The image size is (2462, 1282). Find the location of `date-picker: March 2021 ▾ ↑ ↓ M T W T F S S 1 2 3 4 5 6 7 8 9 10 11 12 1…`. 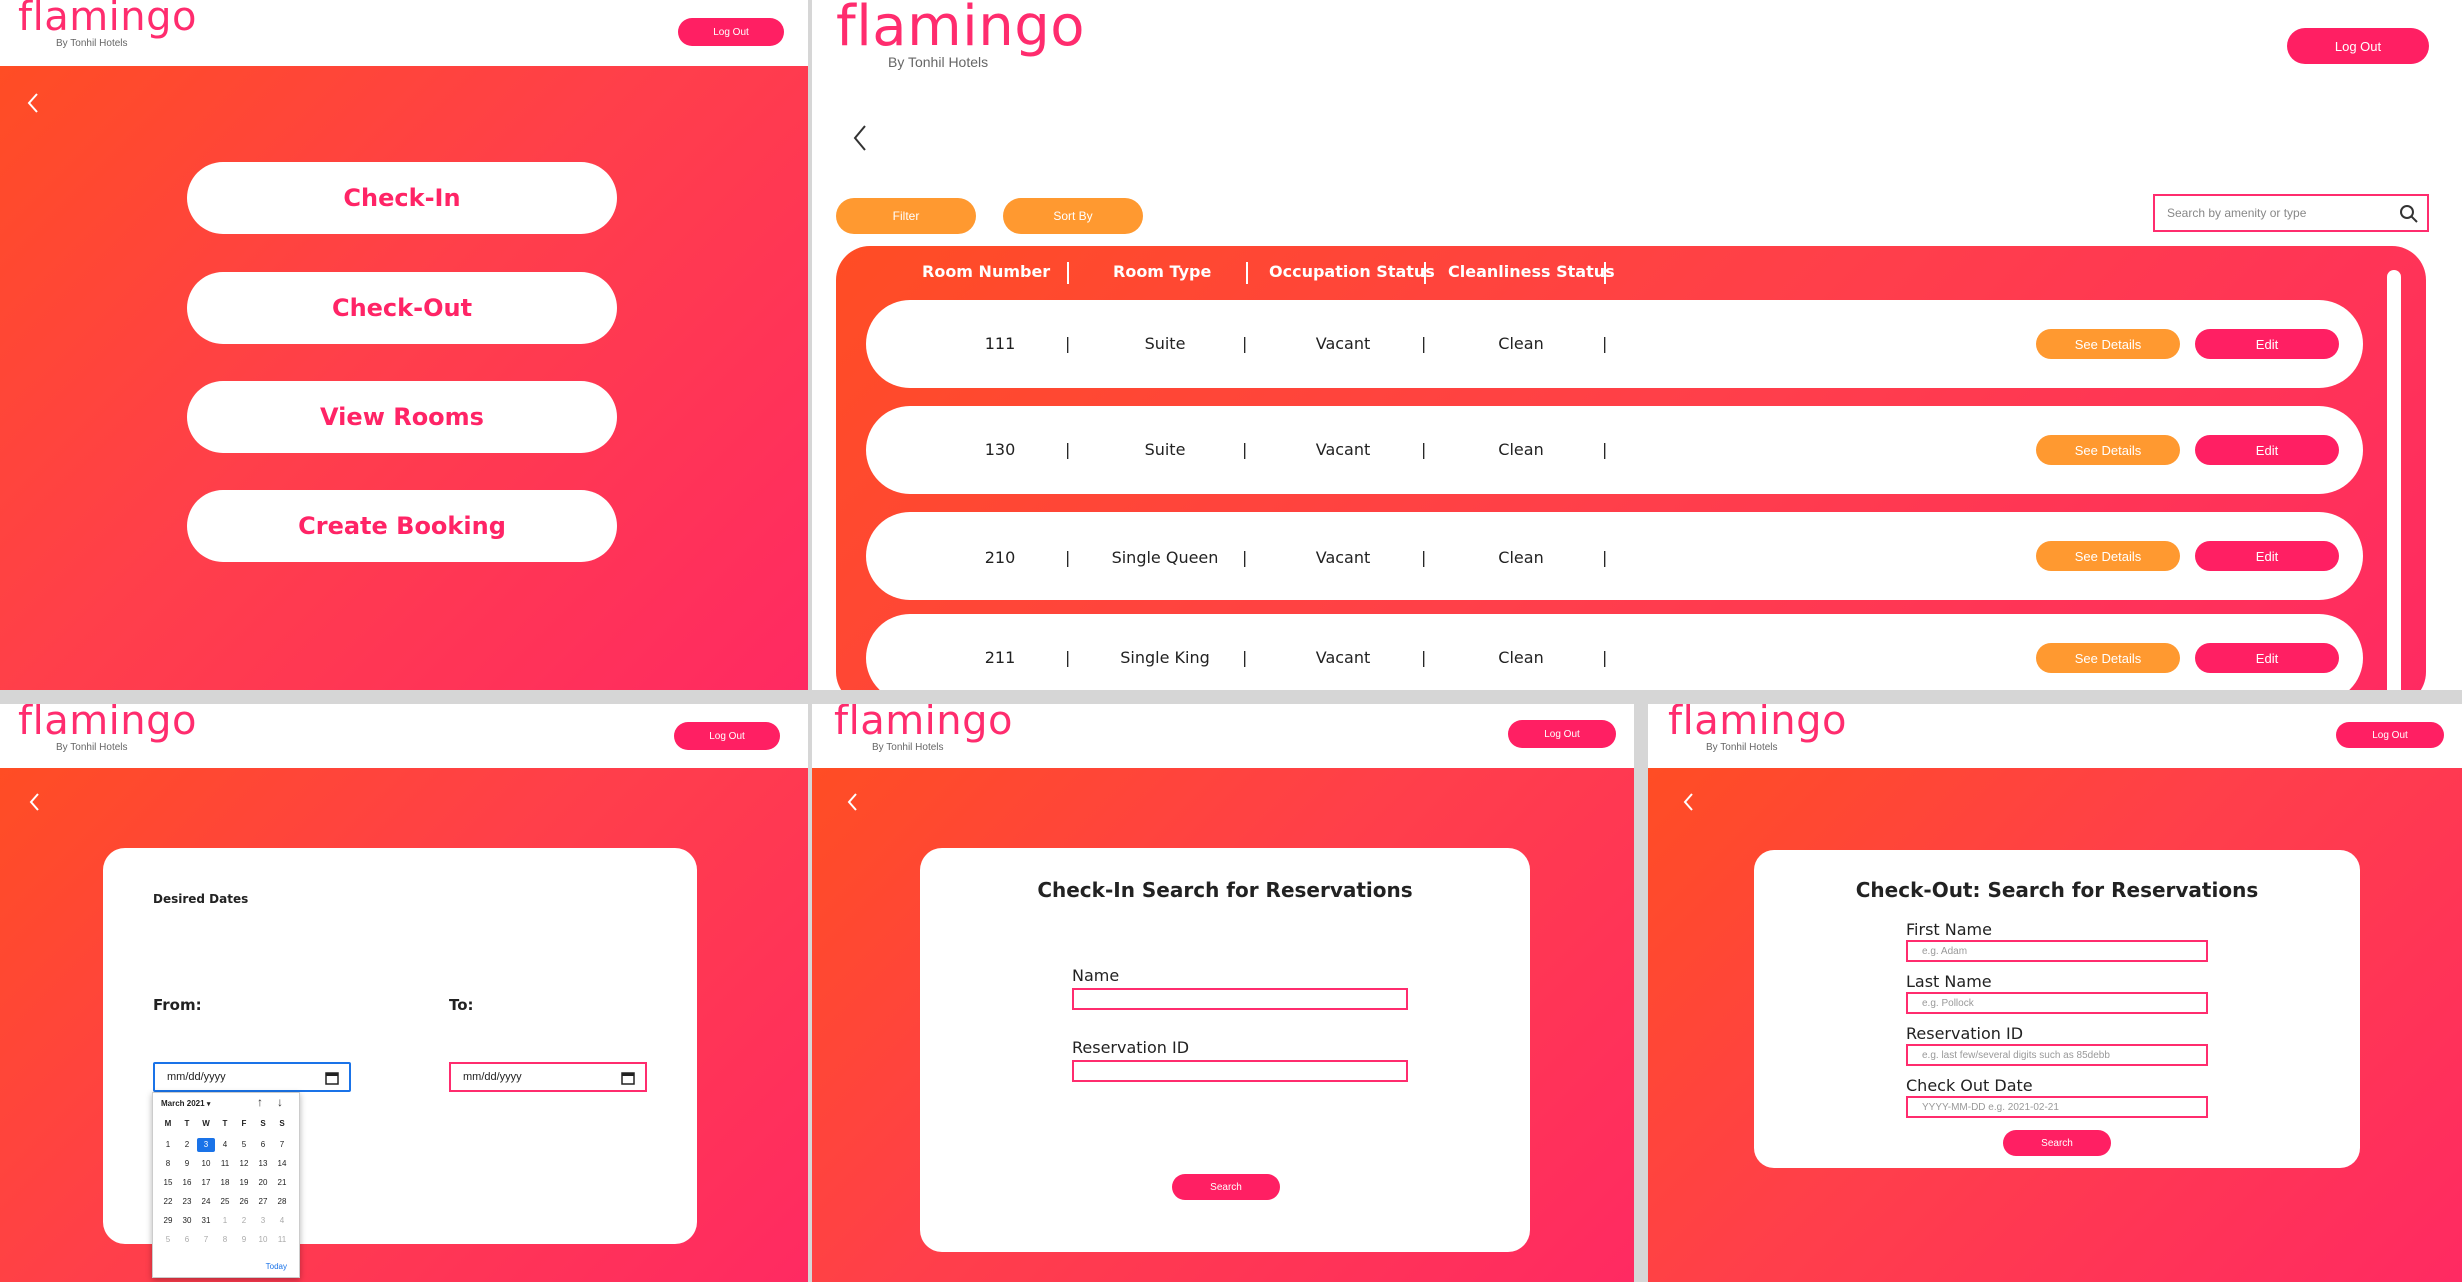

date-picker: March 2021 ▾ ↑ ↓ M T W T F S S 1 2 3 4 5 6 7 8 9 10 11 12 1… is located at coordinates (226, 1185).